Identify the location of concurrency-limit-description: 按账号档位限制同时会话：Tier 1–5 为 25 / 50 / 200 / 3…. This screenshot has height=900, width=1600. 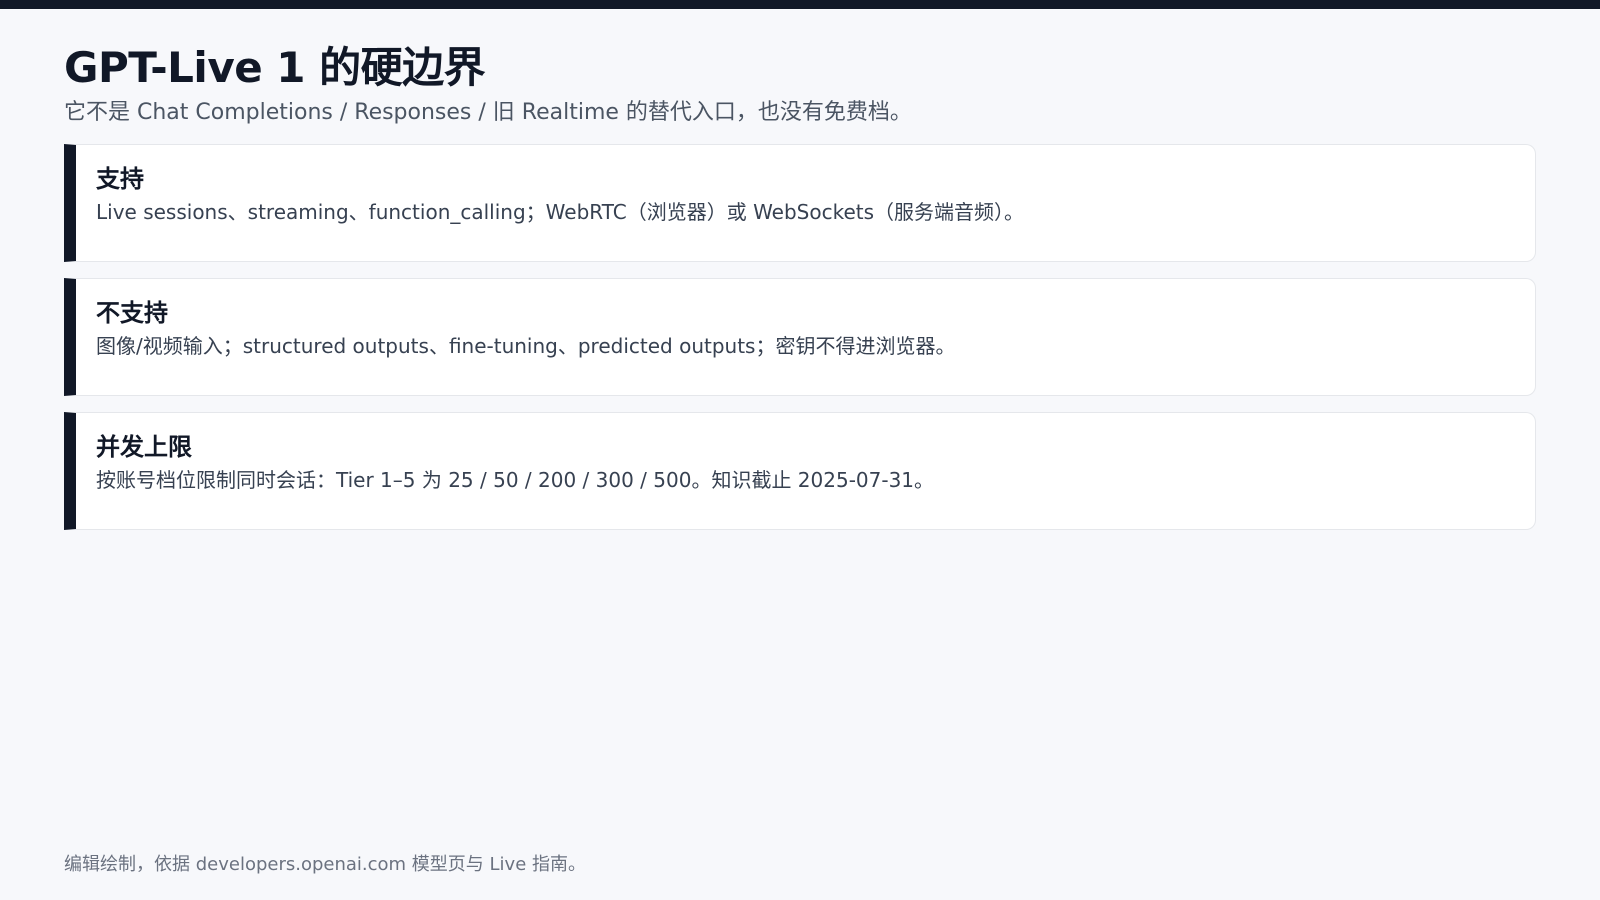
(515, 480).